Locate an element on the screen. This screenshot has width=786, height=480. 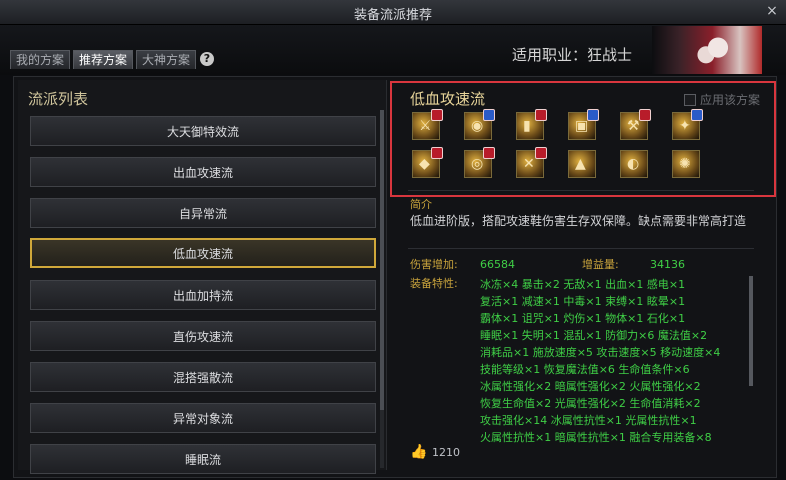
tab-my-plans: 我的方案 is located at coordinates (40, 59).